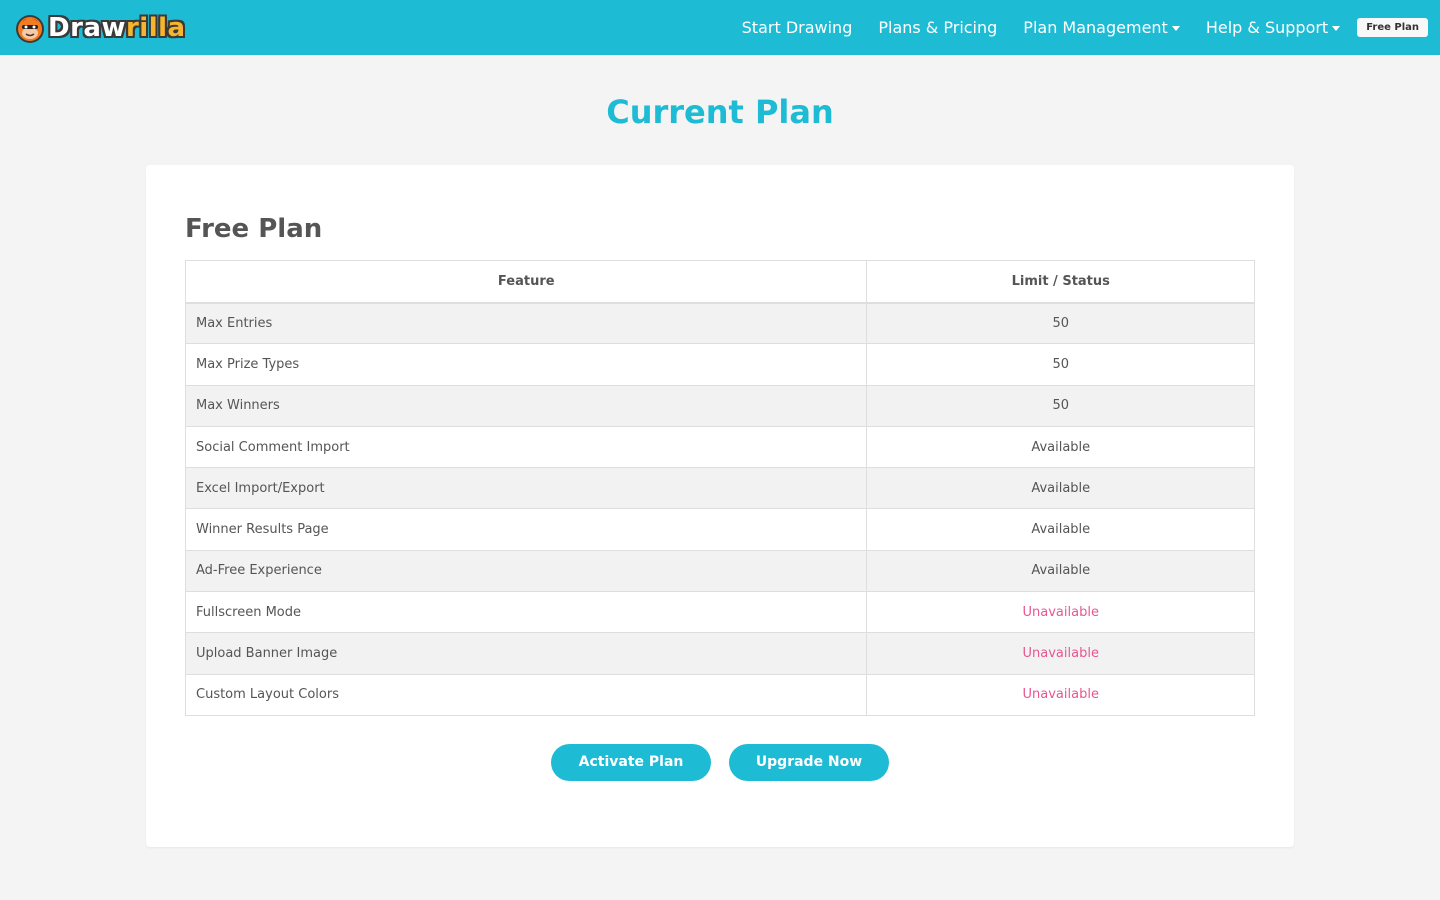  I want to click on nav-help-support: Help & Support, so click(1273, 27).